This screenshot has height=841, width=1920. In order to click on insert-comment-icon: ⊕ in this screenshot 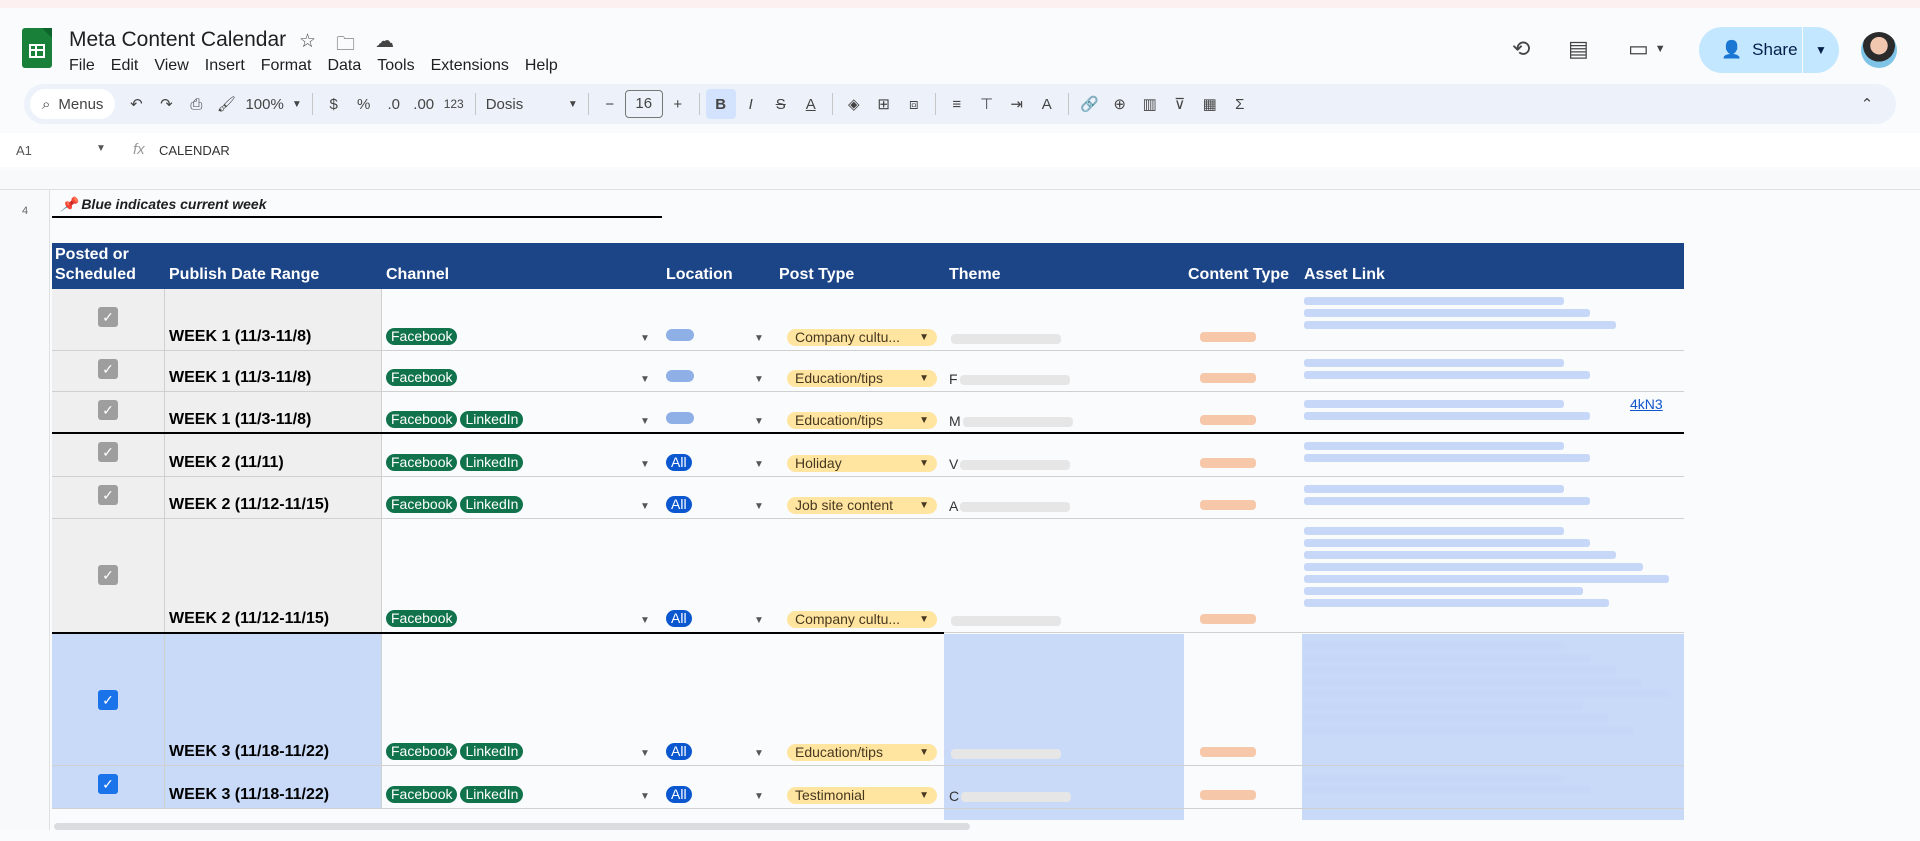, I will do `click(1120, 104)`.